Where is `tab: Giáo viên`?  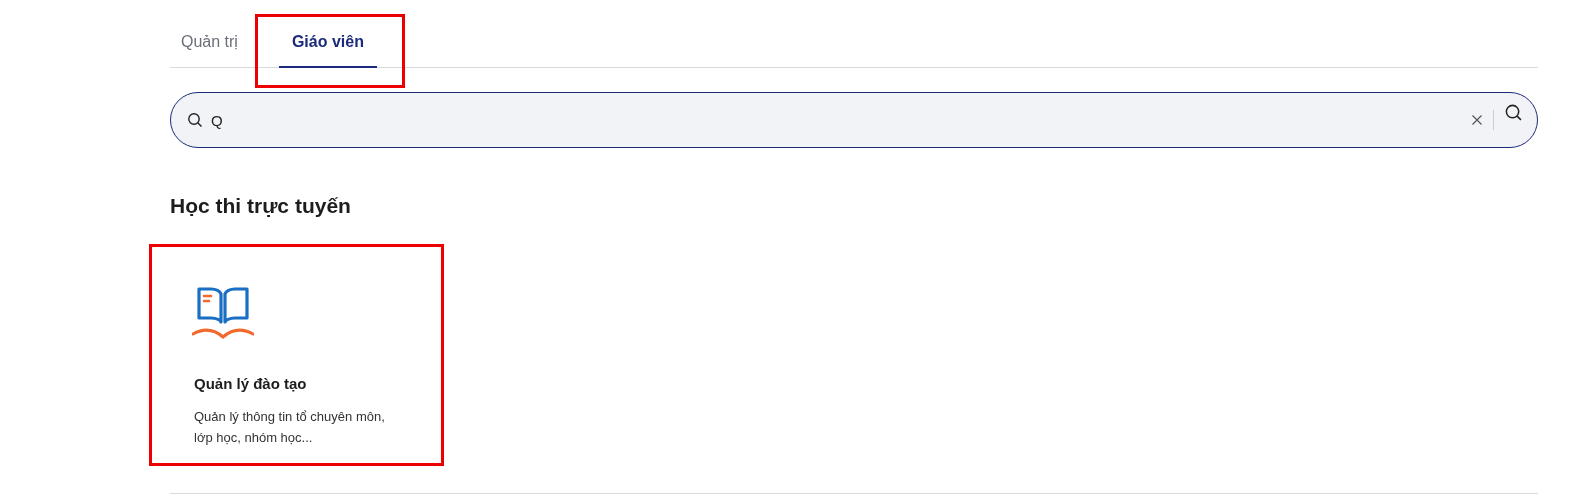 tab: Giáo viên is located at coordinates (327, 50).